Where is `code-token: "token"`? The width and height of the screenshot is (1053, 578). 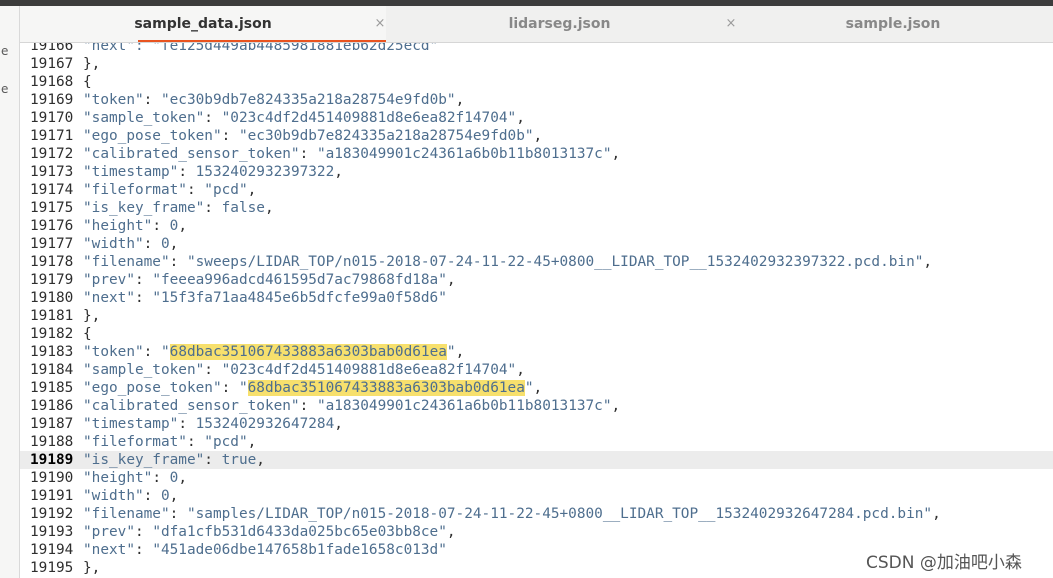 code-token: "token" is located at coordinates (113, 352).